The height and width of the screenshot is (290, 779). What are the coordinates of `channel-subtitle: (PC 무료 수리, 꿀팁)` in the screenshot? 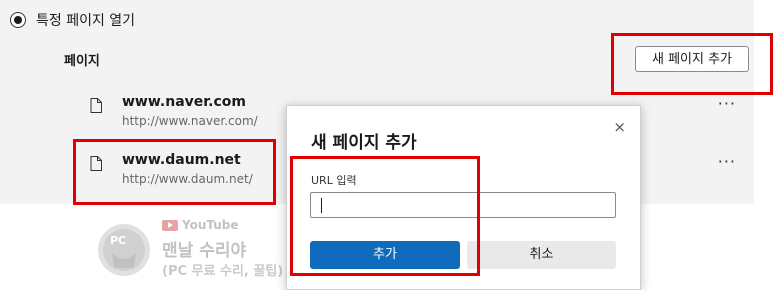 It's located at (223, 271).